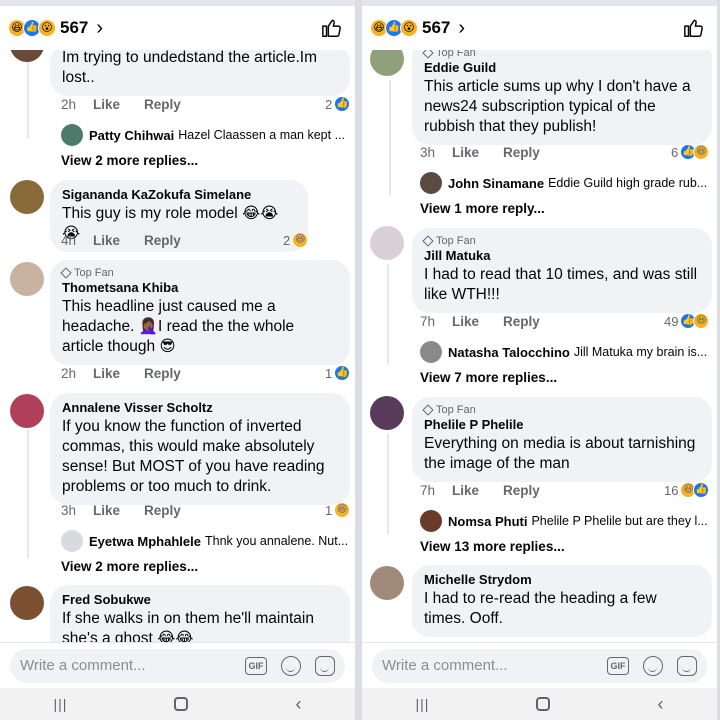 Image resolution: width=720 pixels, height=720 pixels. I want to click on comment-author: Fred Sobukwe, so click(200, 599).